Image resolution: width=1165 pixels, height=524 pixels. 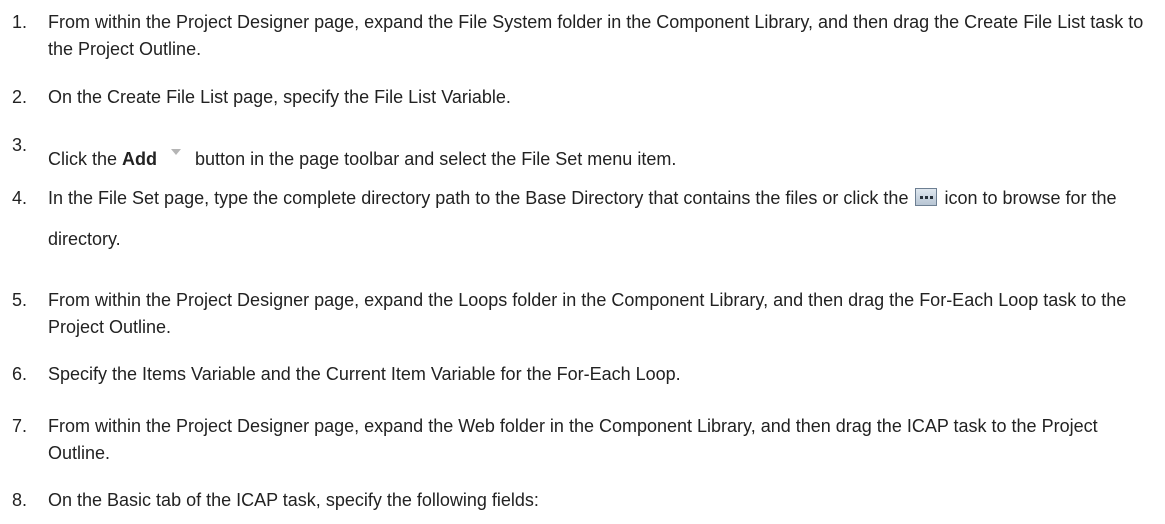 I want to click on step-number: 8., so click(x=20, y=500).